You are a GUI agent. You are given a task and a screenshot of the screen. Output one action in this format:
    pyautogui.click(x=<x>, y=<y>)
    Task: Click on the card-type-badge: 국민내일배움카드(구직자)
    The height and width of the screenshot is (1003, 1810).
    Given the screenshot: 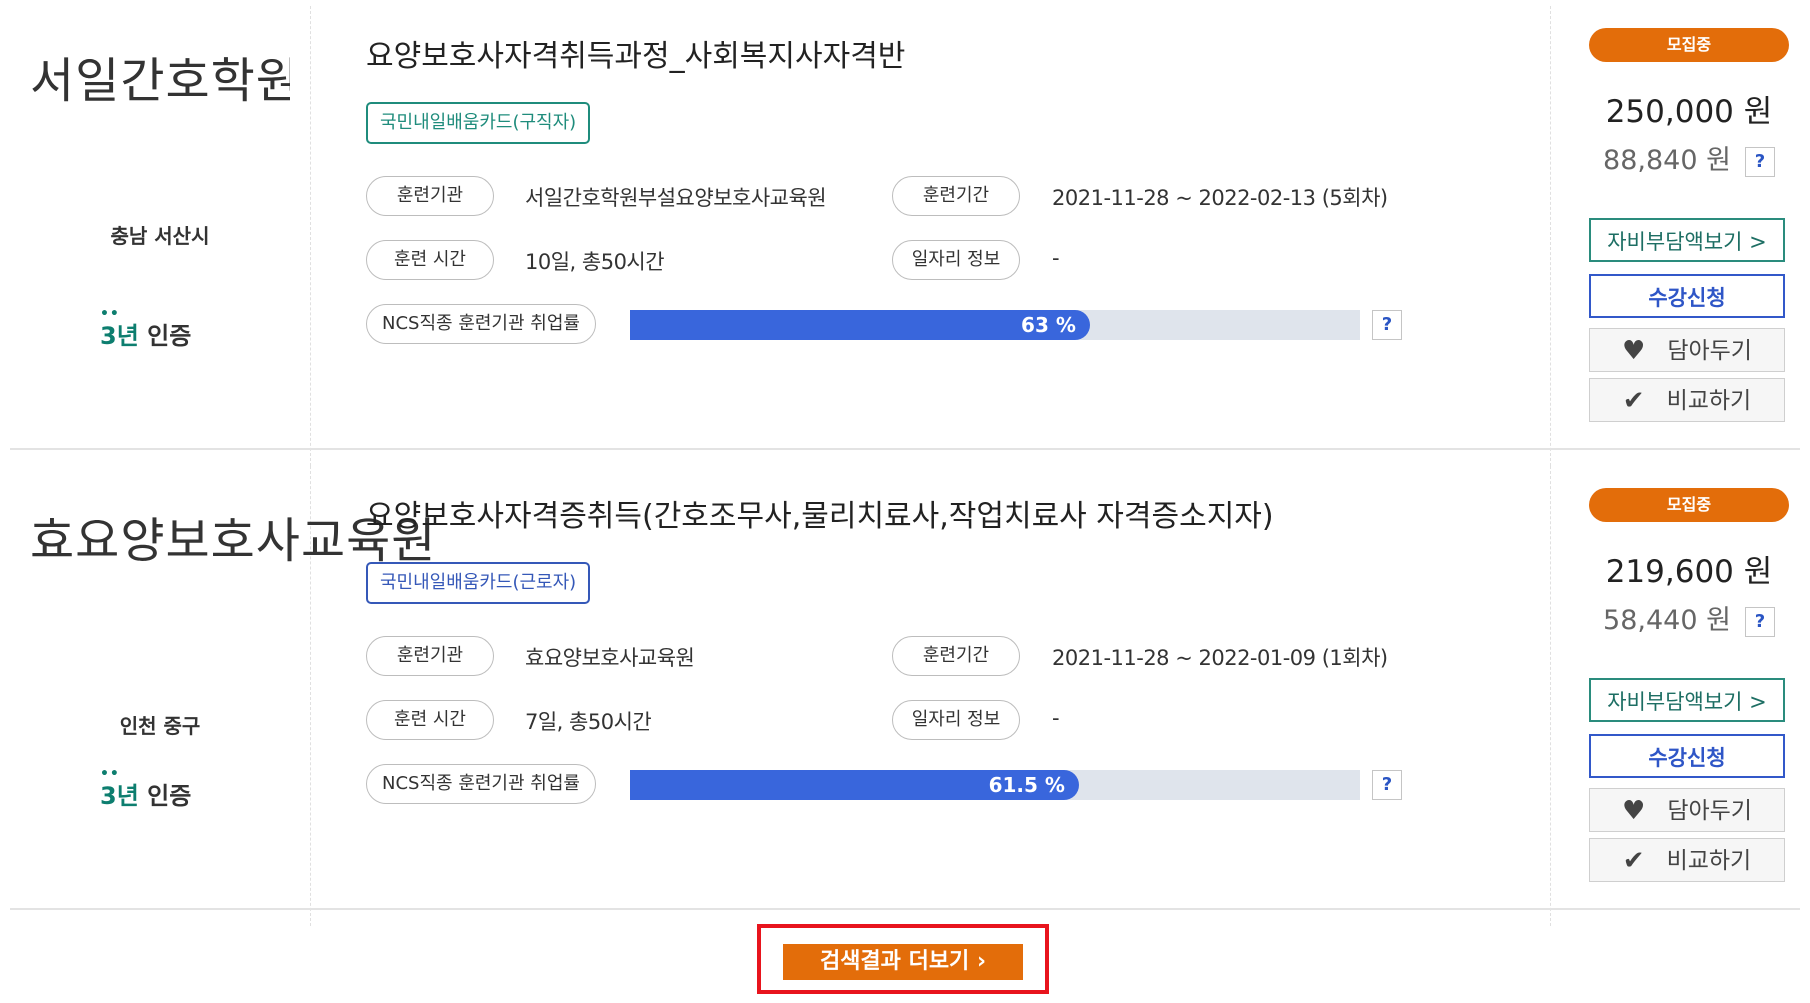 What is the action you would take?
    pyautogui.click(x=478, y=123)
    